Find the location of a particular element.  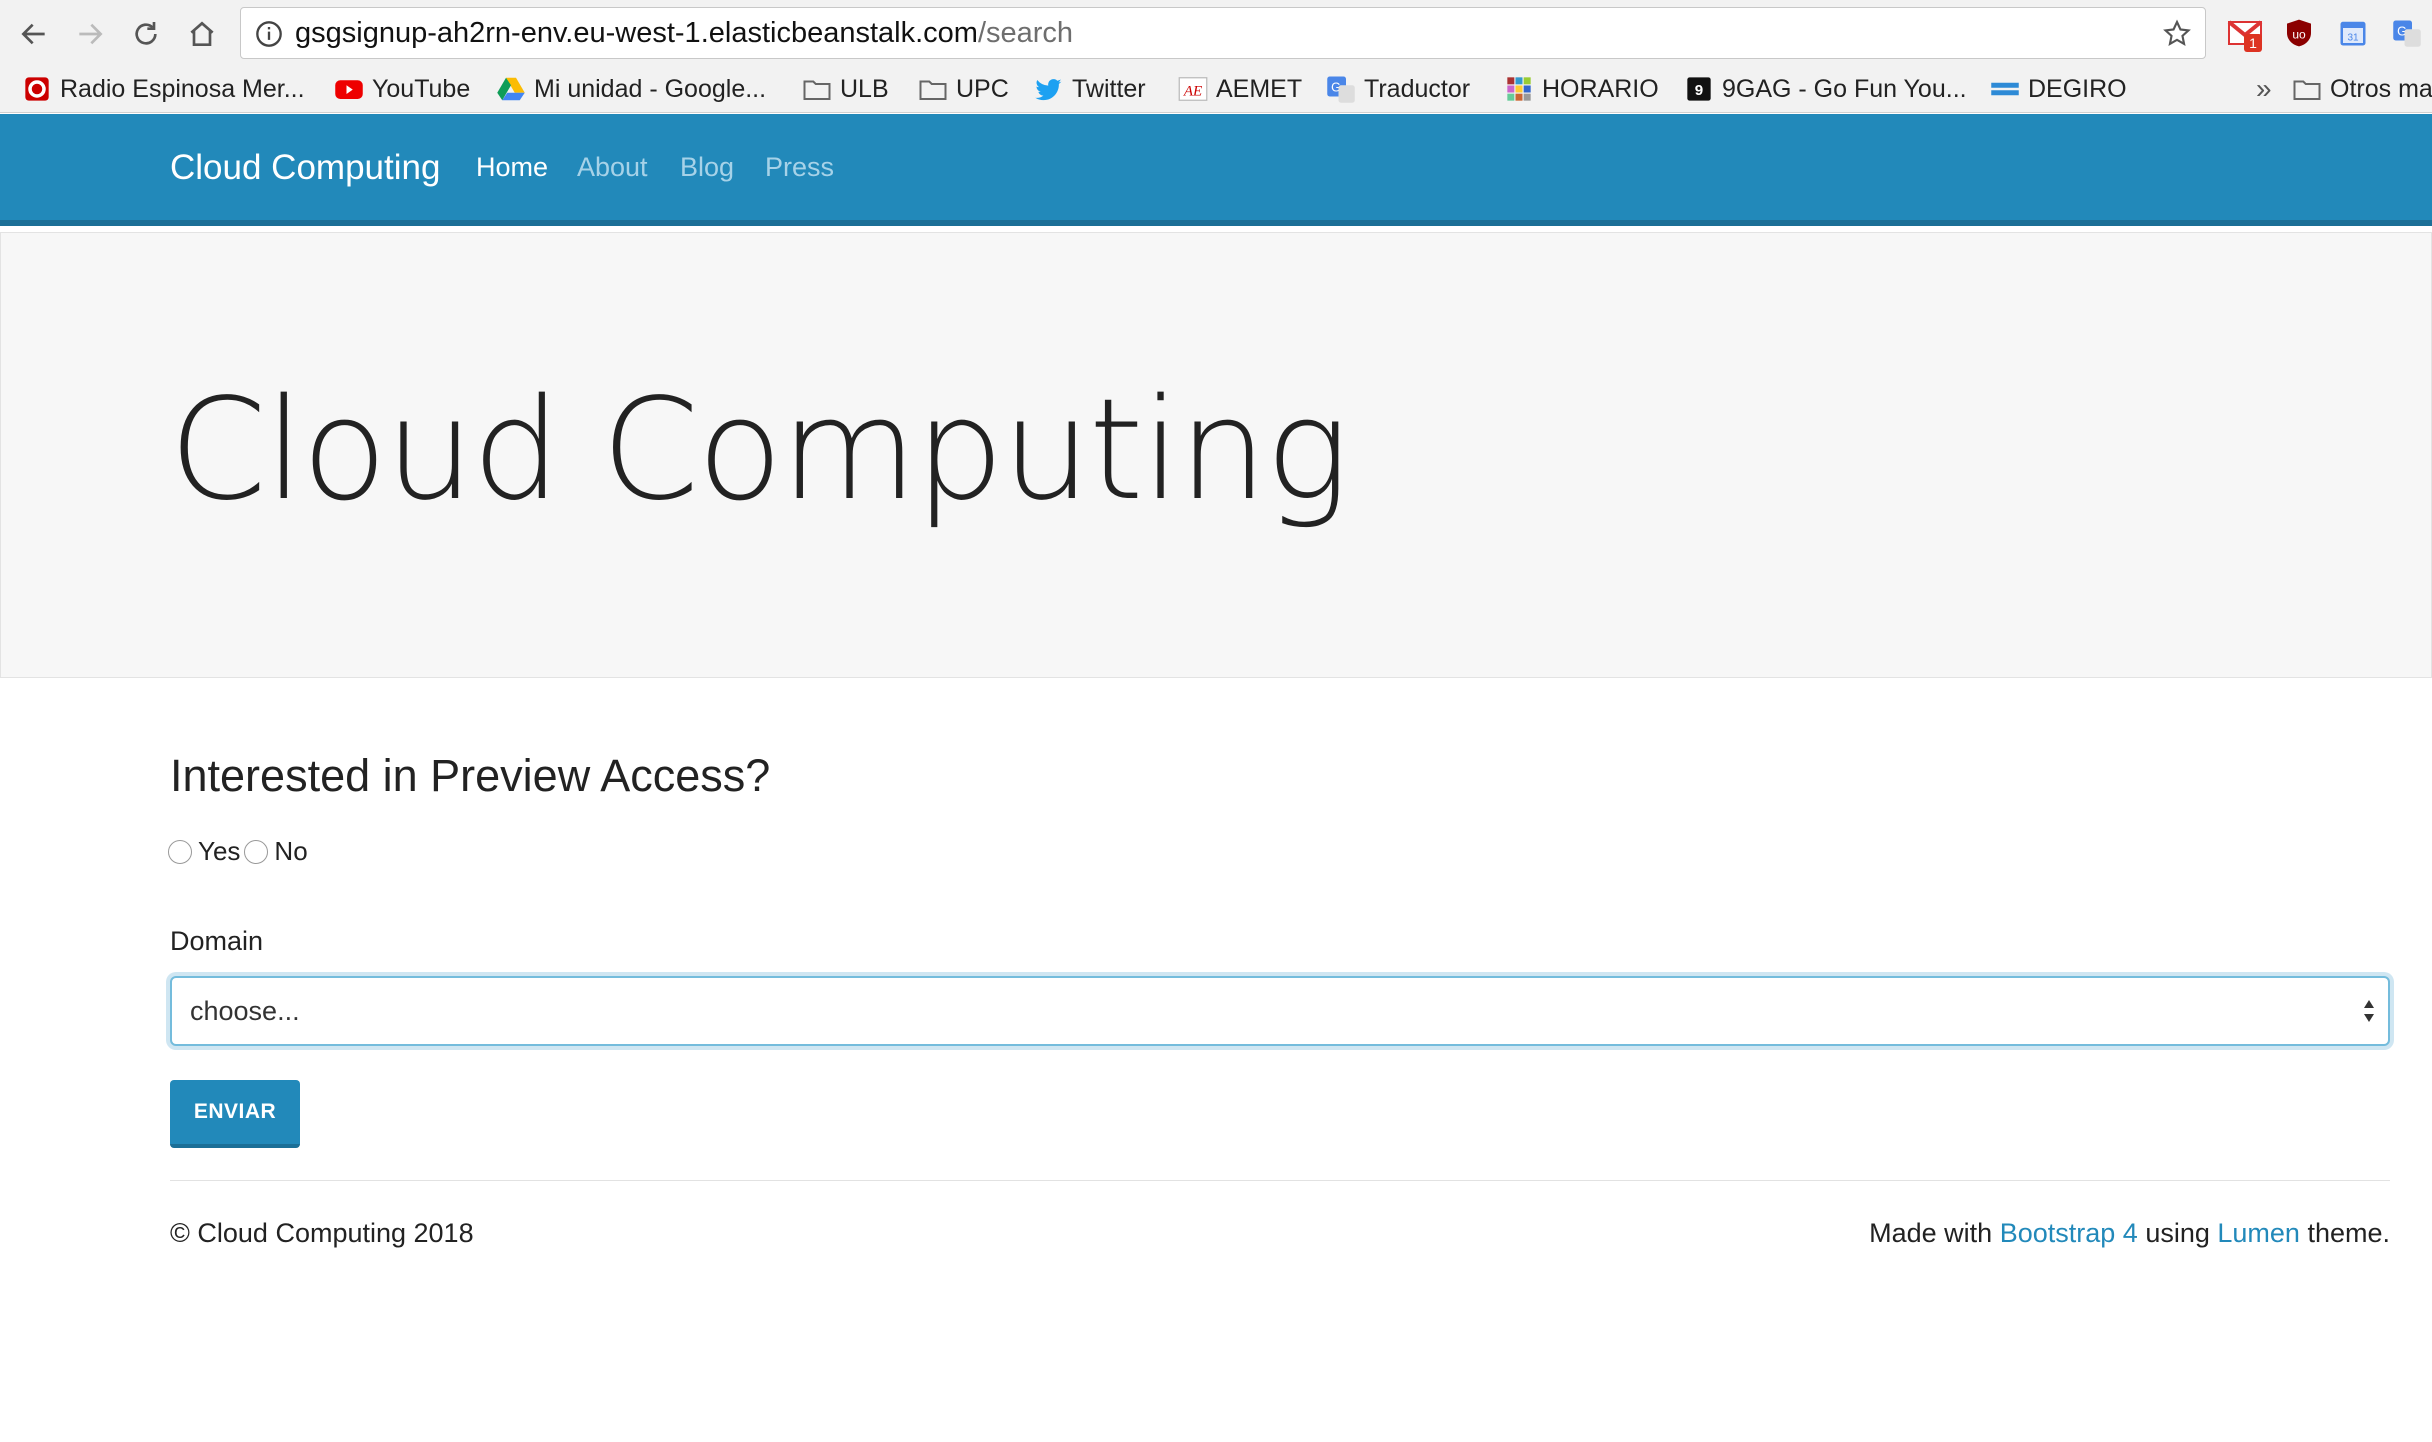

ublock-shield-icon: uo is located at coordinates (2299, 33).